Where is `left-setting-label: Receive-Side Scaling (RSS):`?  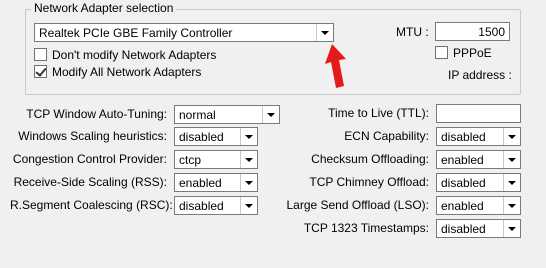 left-setting-label: Receive-Side Scaling (RSS): is located at coordinates (90, 182).